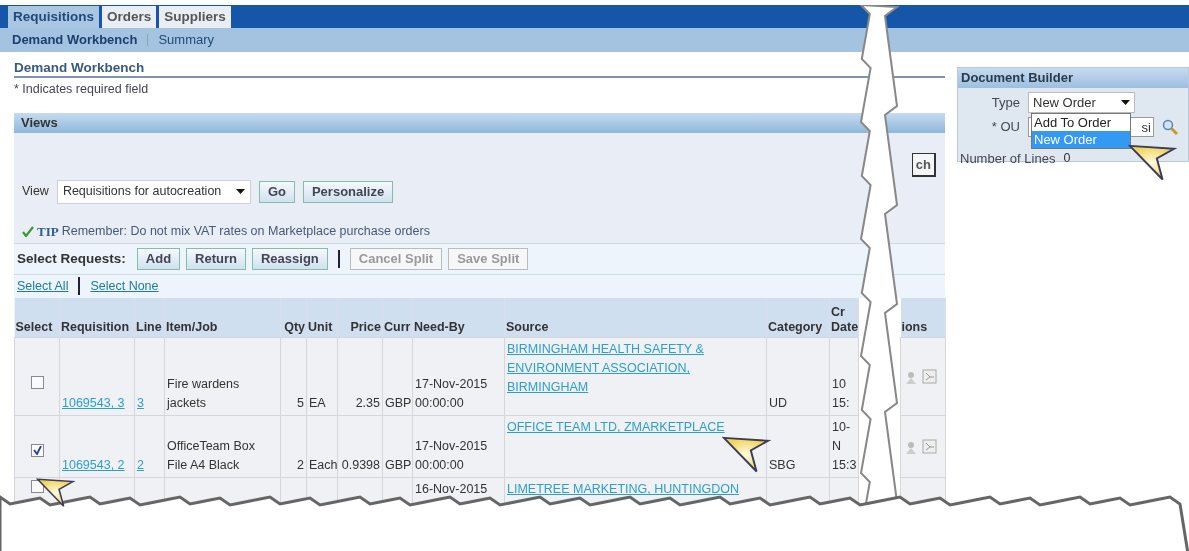 This screenshot has width=1189, height=551. I want to click on table-cell: Fire wardens jackets, so click(203, 394).